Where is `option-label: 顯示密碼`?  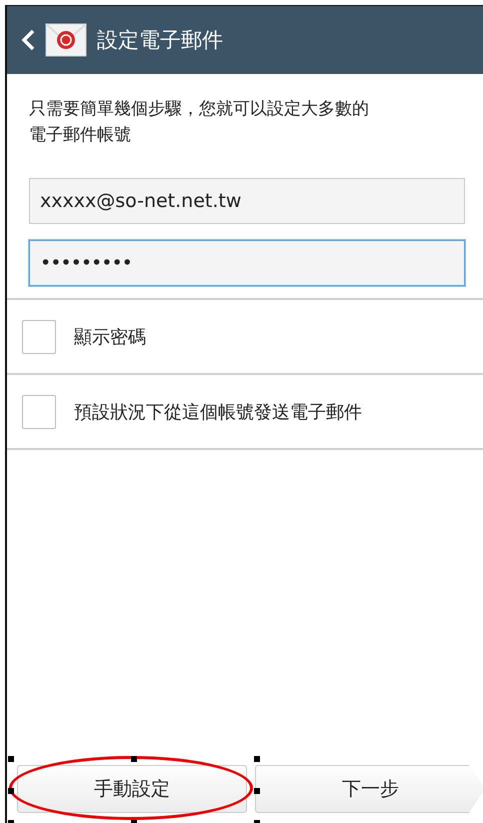
option-label: 顯示密碼 is located at coordinates (110, 337).